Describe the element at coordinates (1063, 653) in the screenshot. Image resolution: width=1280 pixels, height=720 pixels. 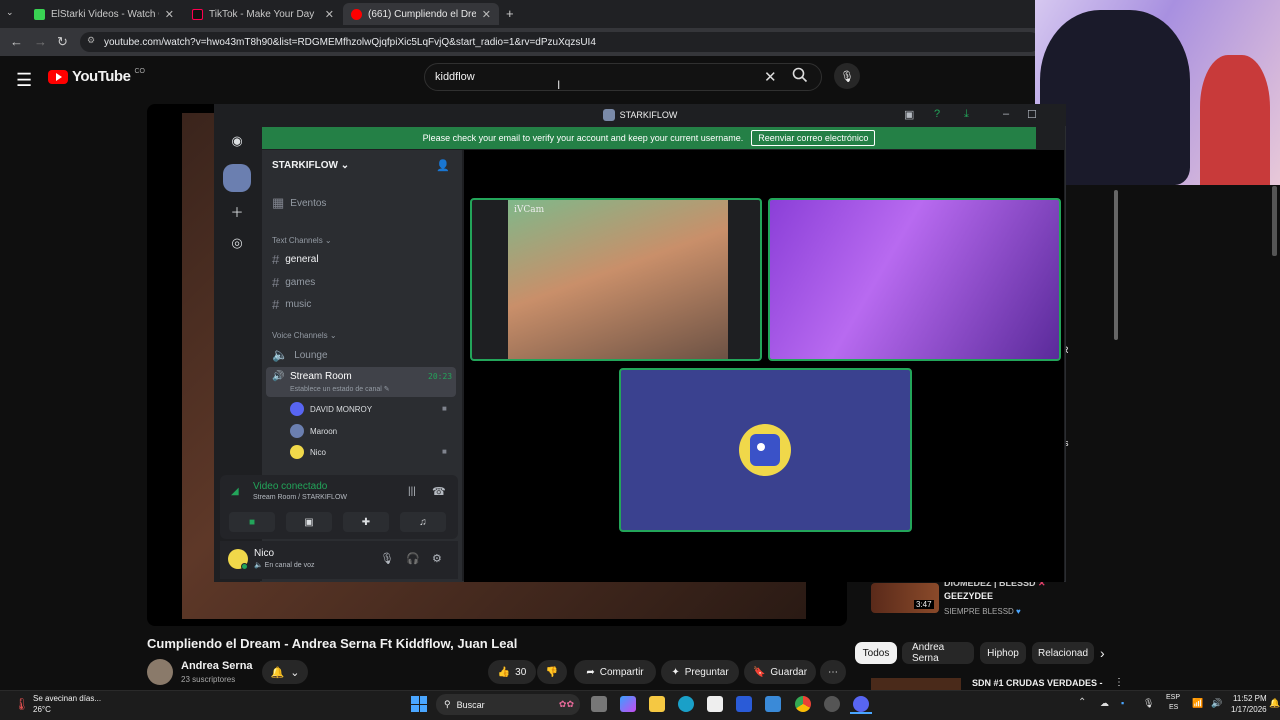
I see `chip-related: Relacionad` at that location.